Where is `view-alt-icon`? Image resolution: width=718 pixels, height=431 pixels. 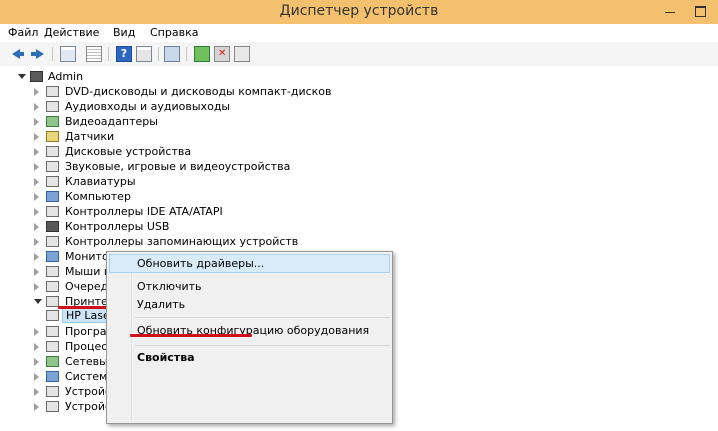 view-alt-icon is located at coordinates (144, 54).